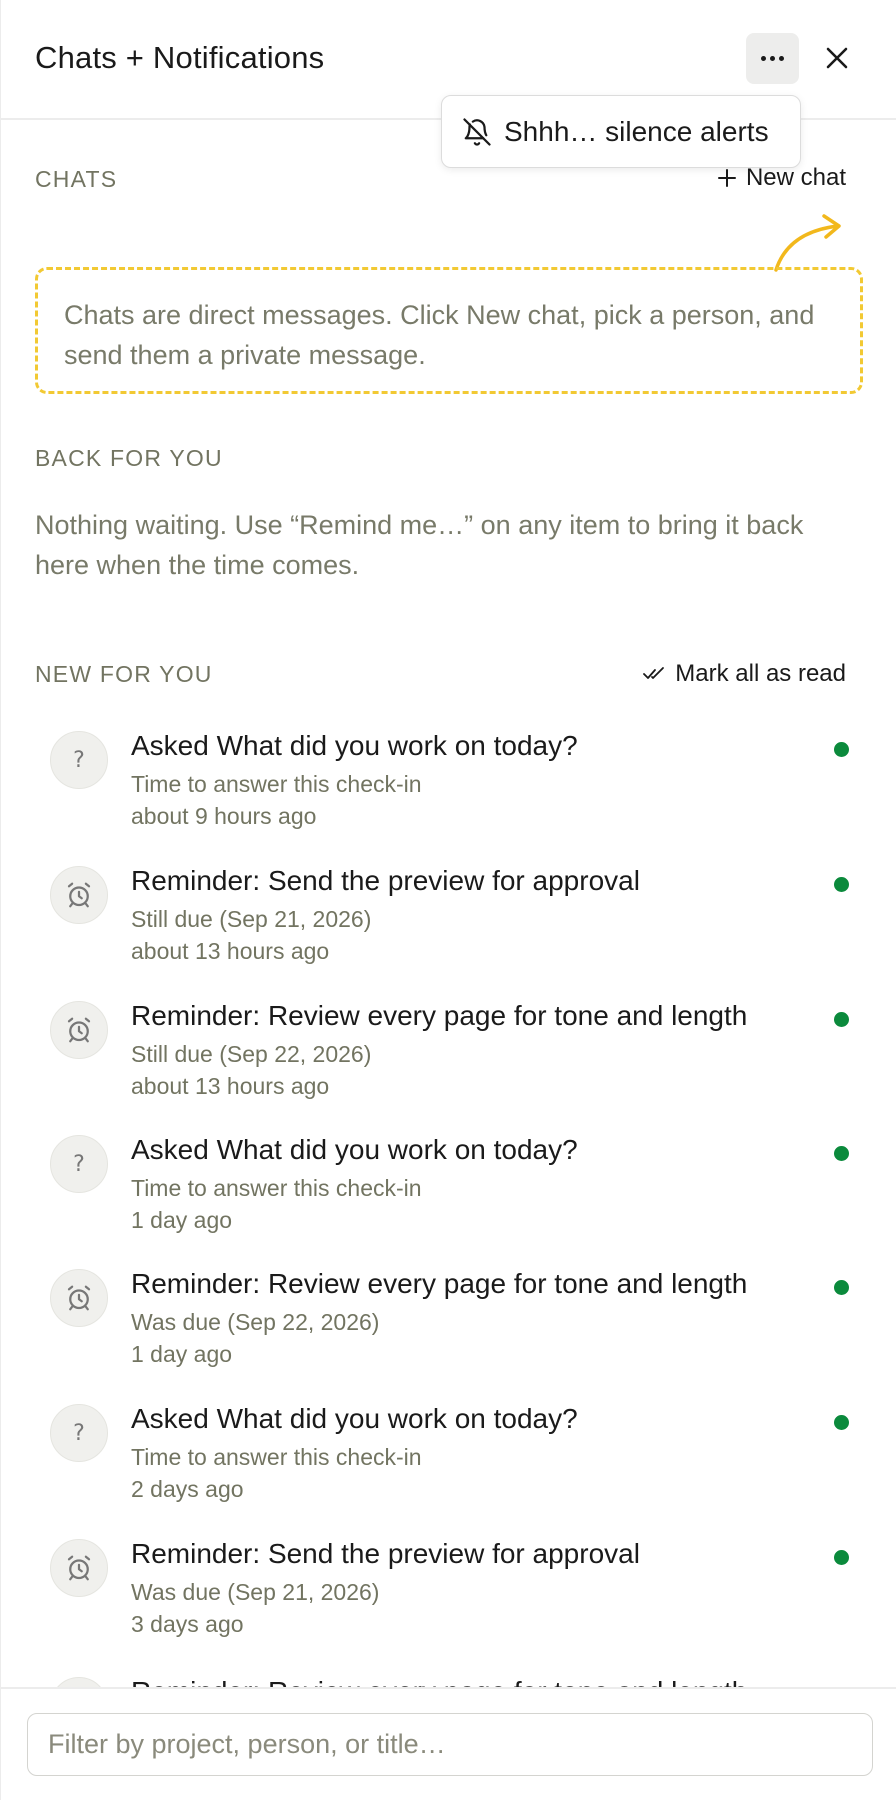  What do you see at coordinates (251, 919) in the screenshot?
I see `notification-detail: Still due (Sep 21, 2026)` at bounding box center [251, 919].